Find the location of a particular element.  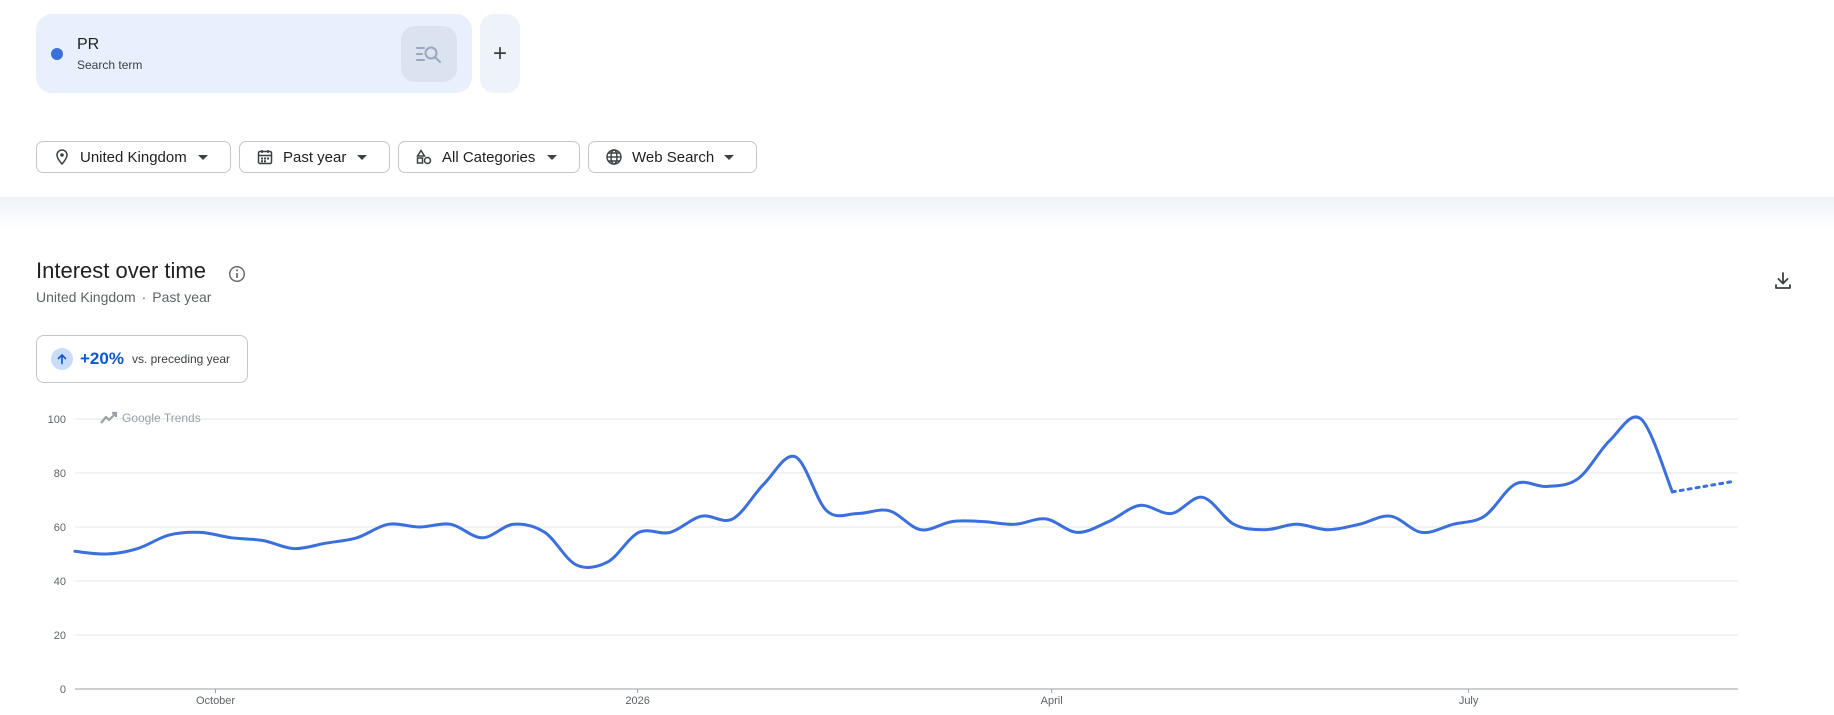

location-filter-label: United Kingdom is located at coordinates (133, 157).